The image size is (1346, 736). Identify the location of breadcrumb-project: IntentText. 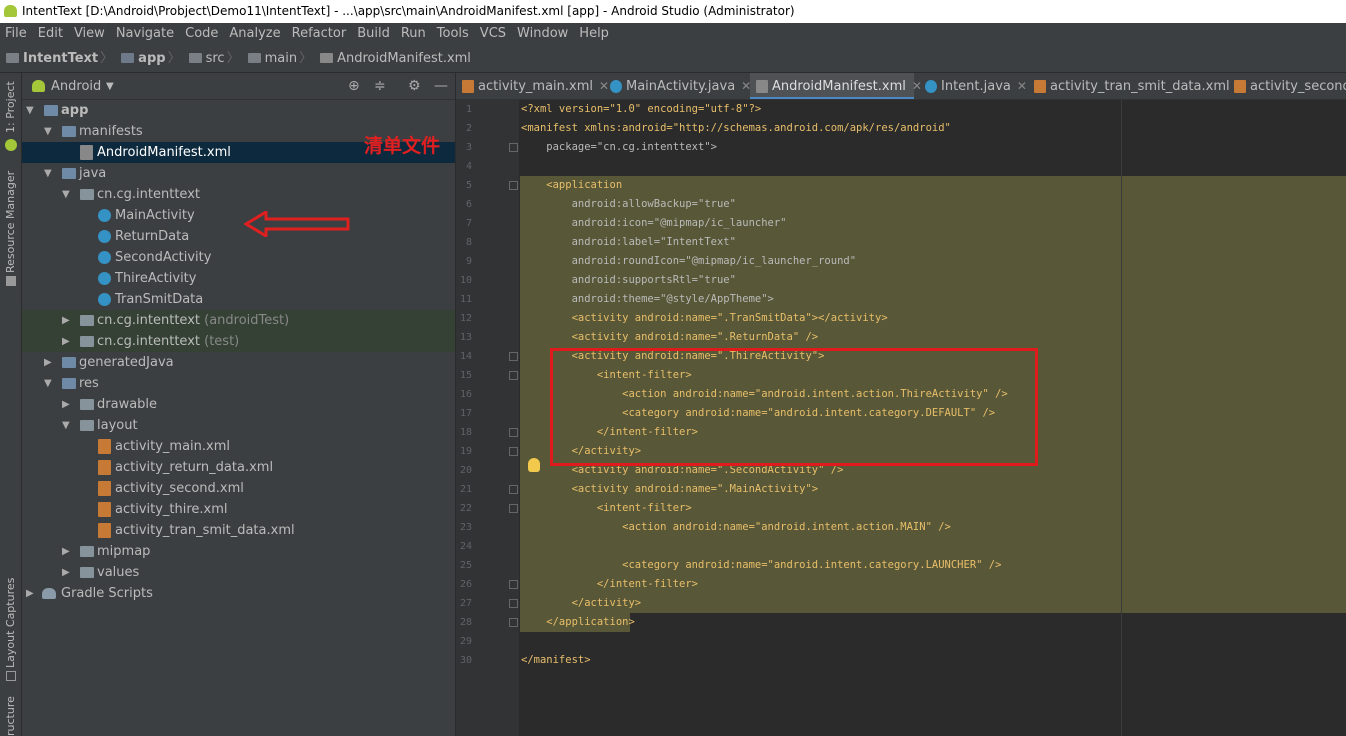
(49, 59).